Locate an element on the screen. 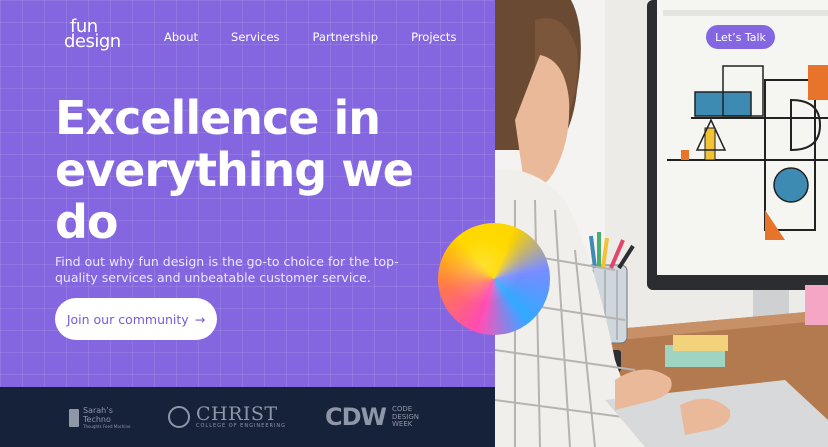 This screenshot has width=828, height=447. cdw-text: CODE DESIGN WEEK is located at coordinates (405, 417).